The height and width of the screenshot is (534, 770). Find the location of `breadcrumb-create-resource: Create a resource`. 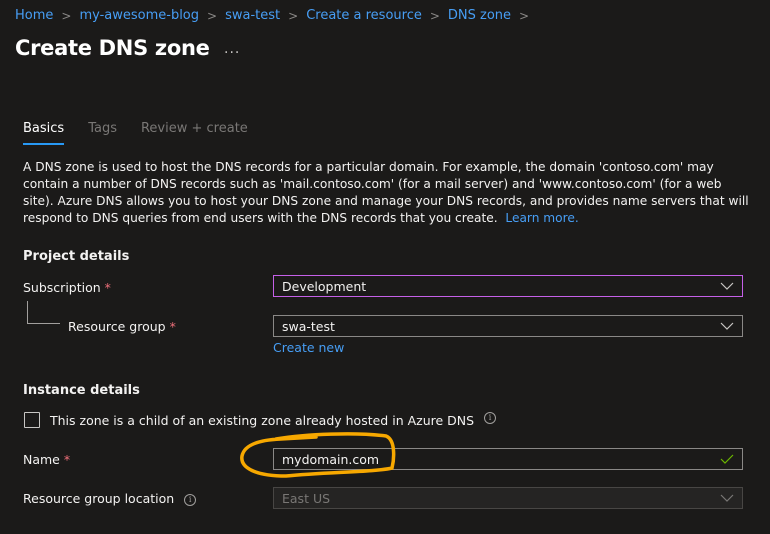

breadcrumb-create-resource: Create a resource is located at coordinates (364, 15).